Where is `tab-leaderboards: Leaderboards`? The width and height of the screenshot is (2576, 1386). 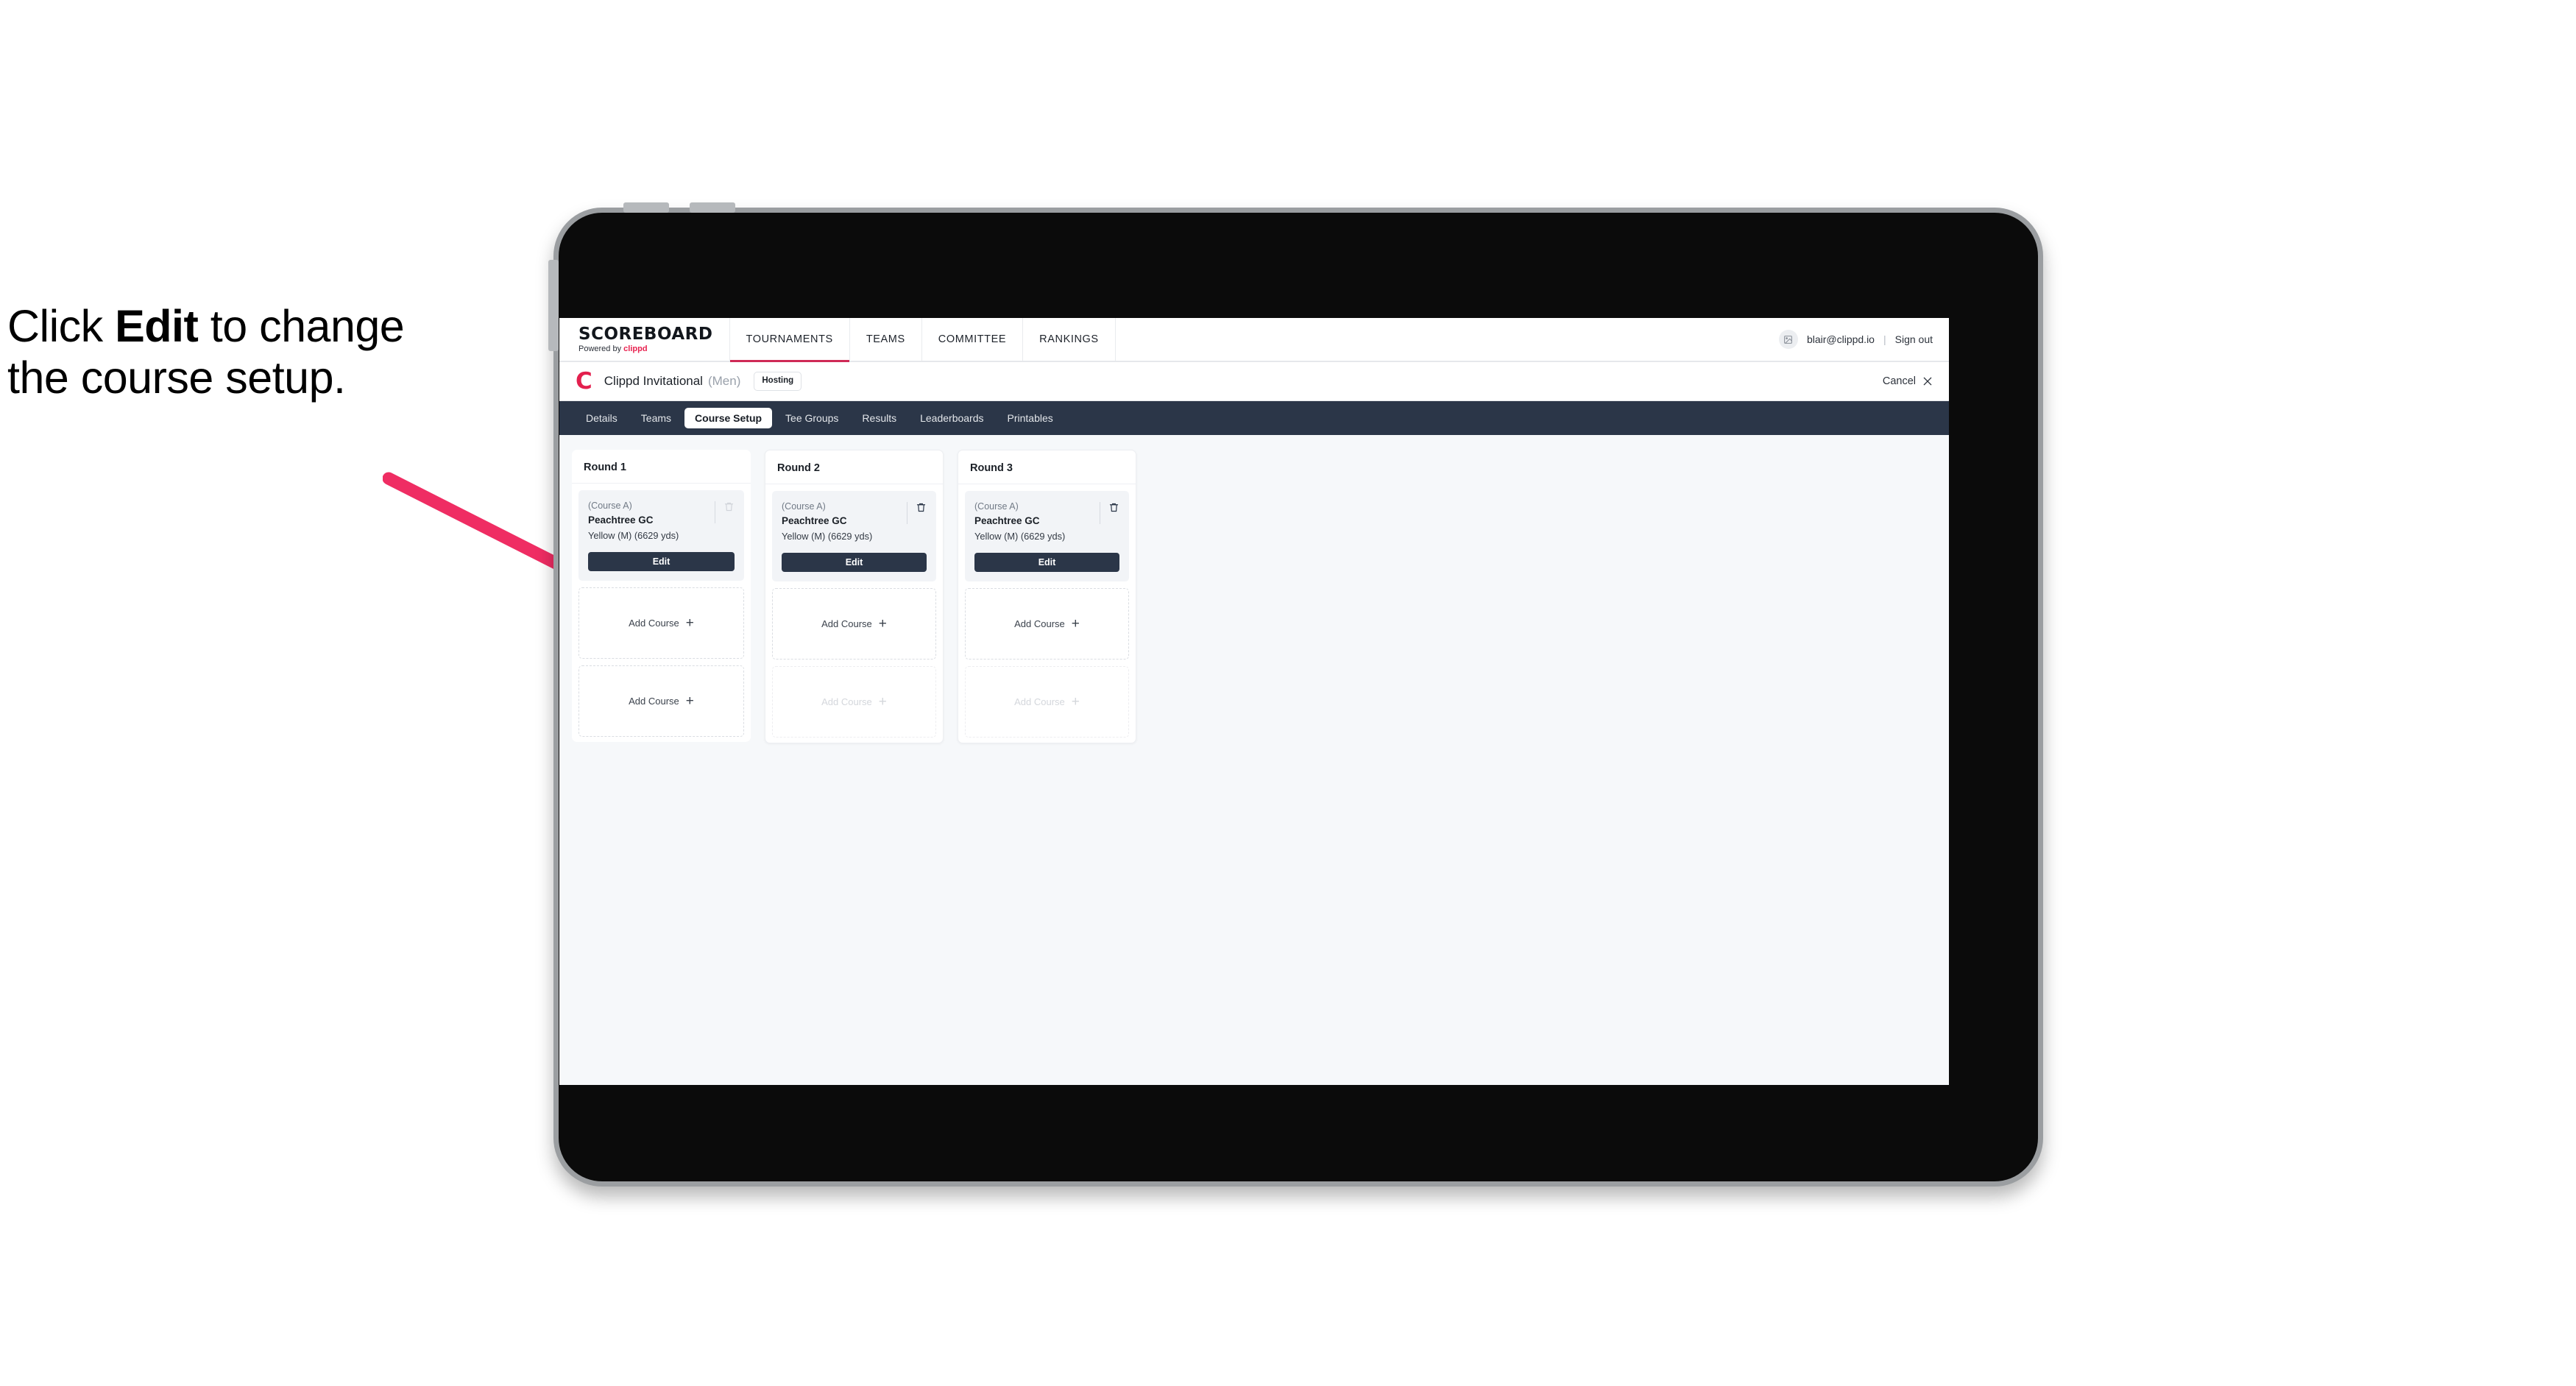 tab-leaderboards: Leaderboards is located at coordinates (952, 418).